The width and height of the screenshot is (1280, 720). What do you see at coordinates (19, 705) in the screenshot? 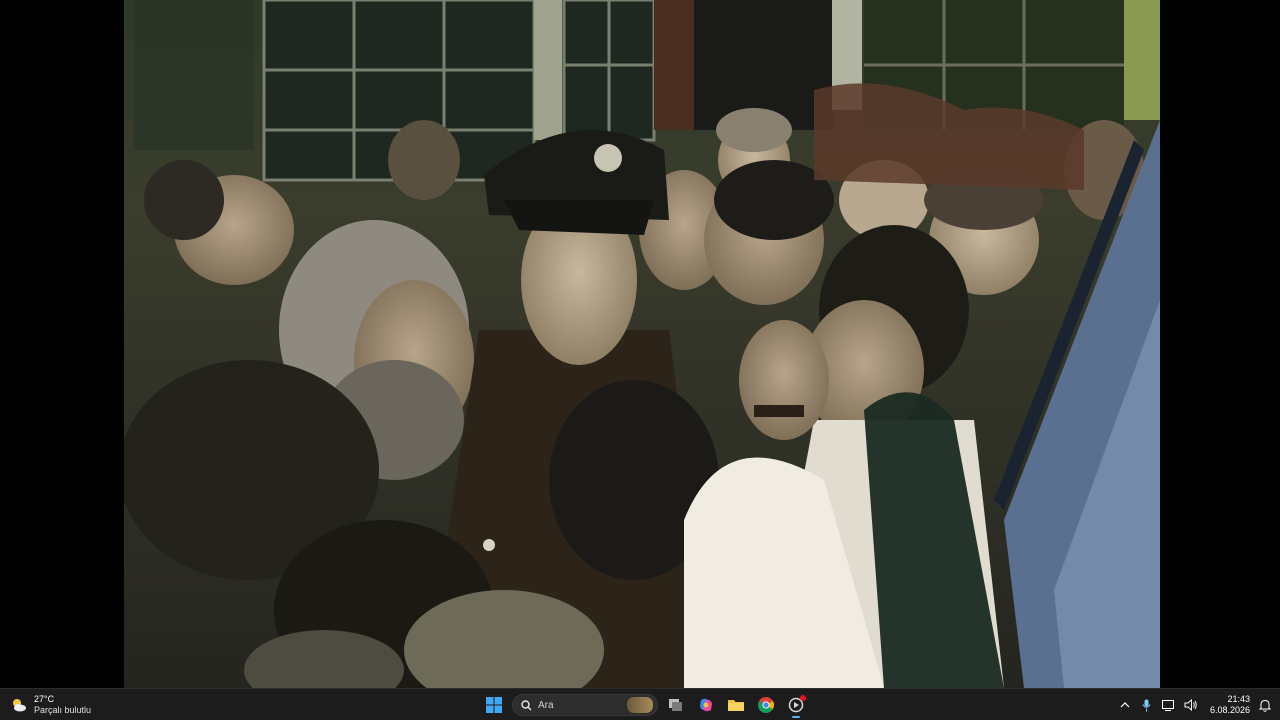
I see `partly-cloudy-icon` at bounding box center [19, 705].